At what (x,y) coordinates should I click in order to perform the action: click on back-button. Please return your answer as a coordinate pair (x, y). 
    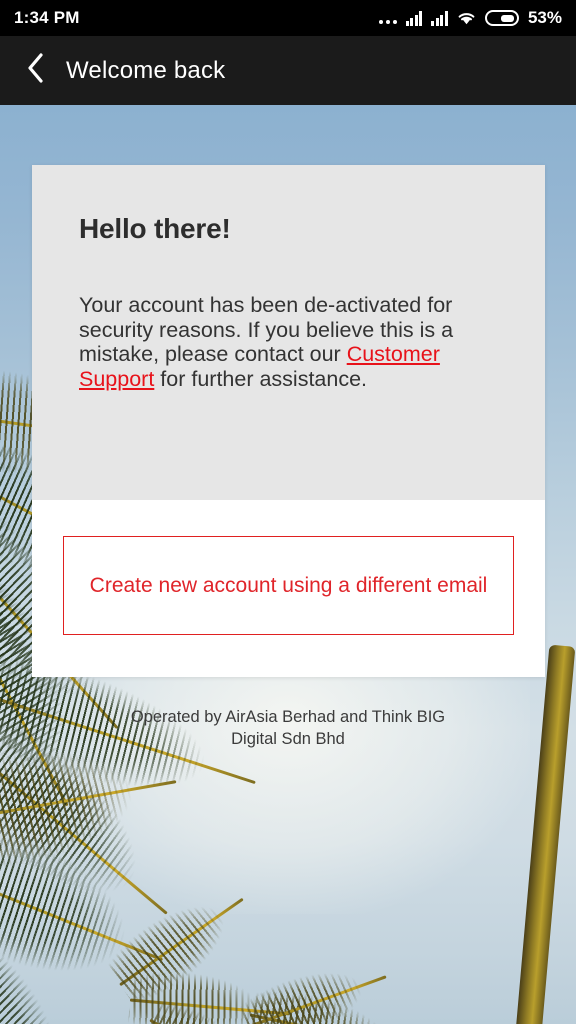
    Looking at the image, I should click on (35, 71).